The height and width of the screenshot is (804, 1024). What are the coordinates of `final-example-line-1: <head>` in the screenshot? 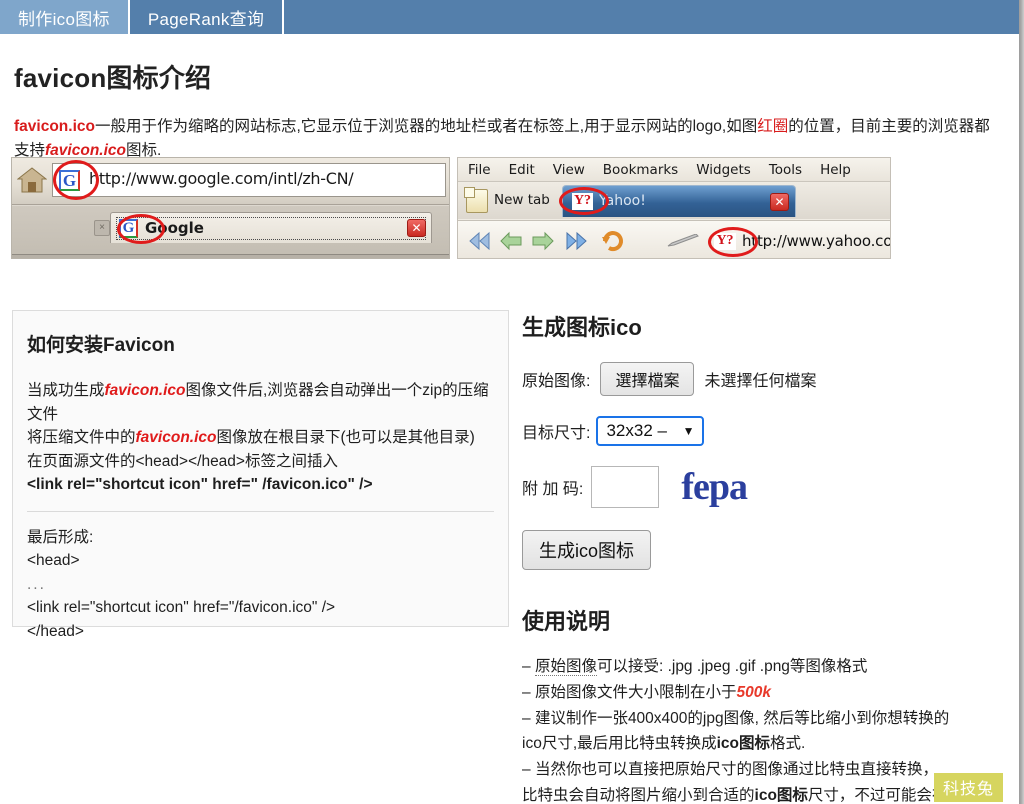 It's located at (53, 561).